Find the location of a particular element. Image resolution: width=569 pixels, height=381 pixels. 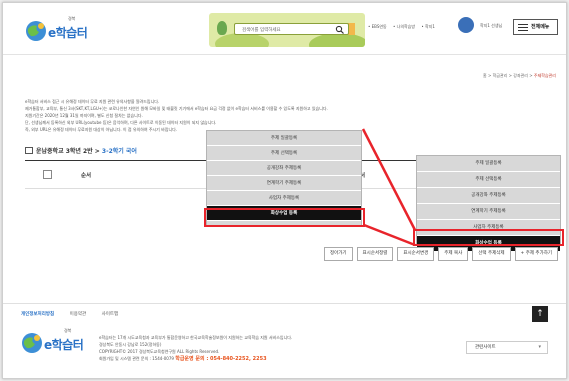

footer-system-contact: 회원가입 및 시스템 관련 문의 : 1544-0079 is located at coordinates (136, 358).